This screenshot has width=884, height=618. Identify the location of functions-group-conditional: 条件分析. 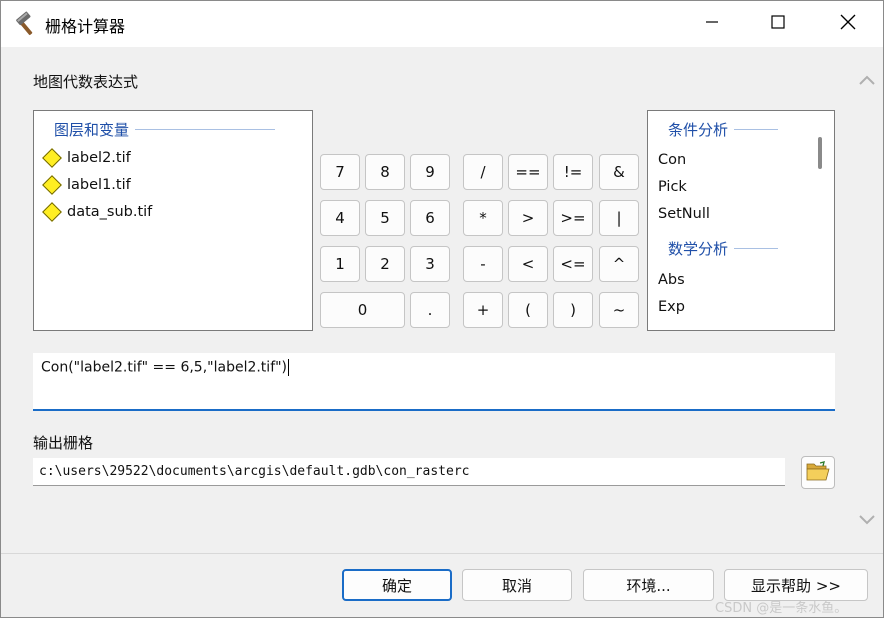
(723, 129).